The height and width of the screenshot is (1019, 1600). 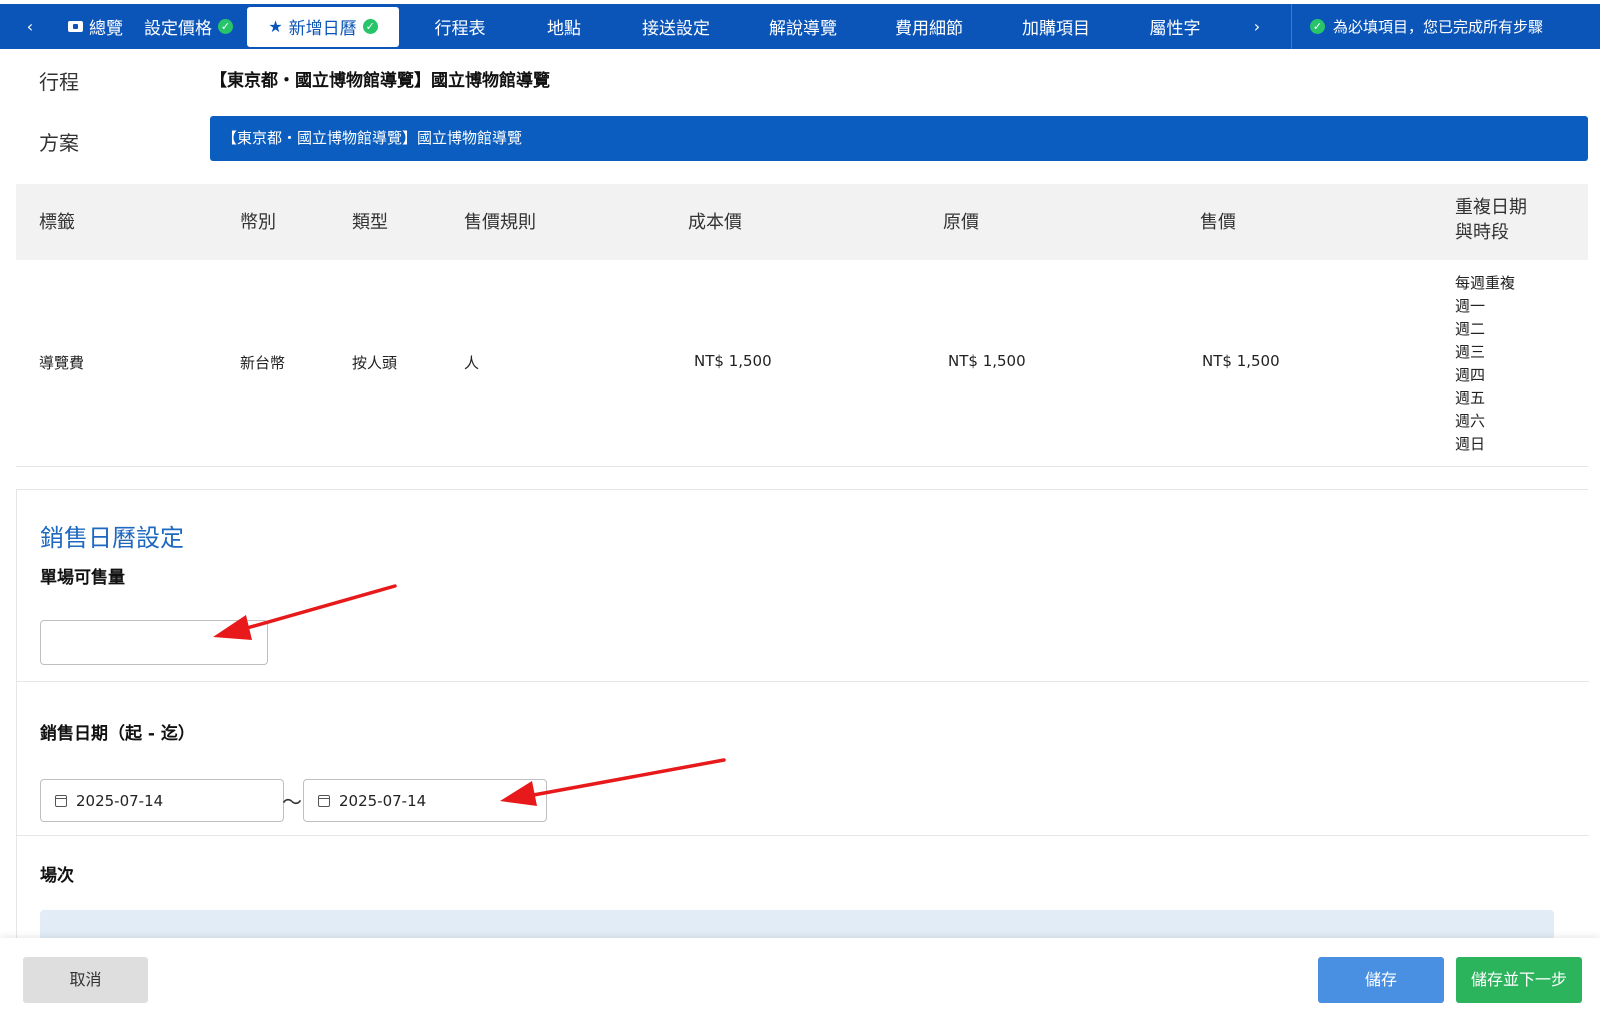 What do you see at coordinates (929, 29) in the screenshot?
I see `tab-label: 費用細節` at bounding box center [929, 29].